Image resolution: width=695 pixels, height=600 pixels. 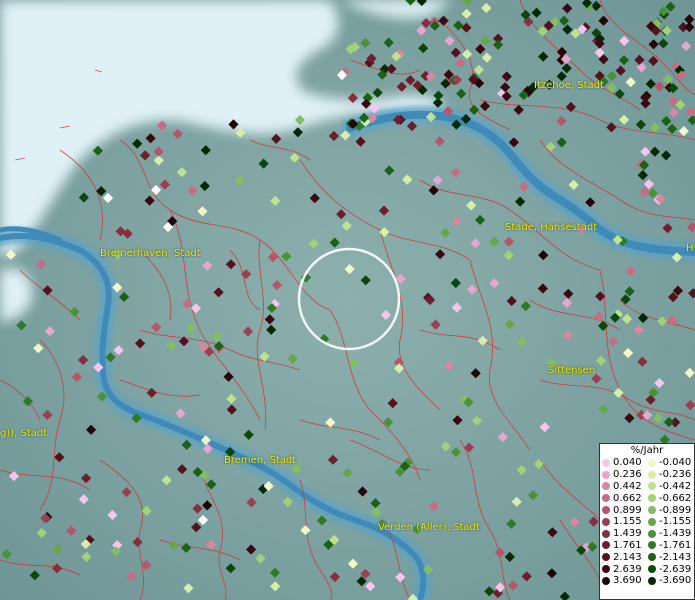 What do you see at coordinates (671, 569) in the screenshot?
I see `legend-entry: -2.639` at bounding box center [671, 569].